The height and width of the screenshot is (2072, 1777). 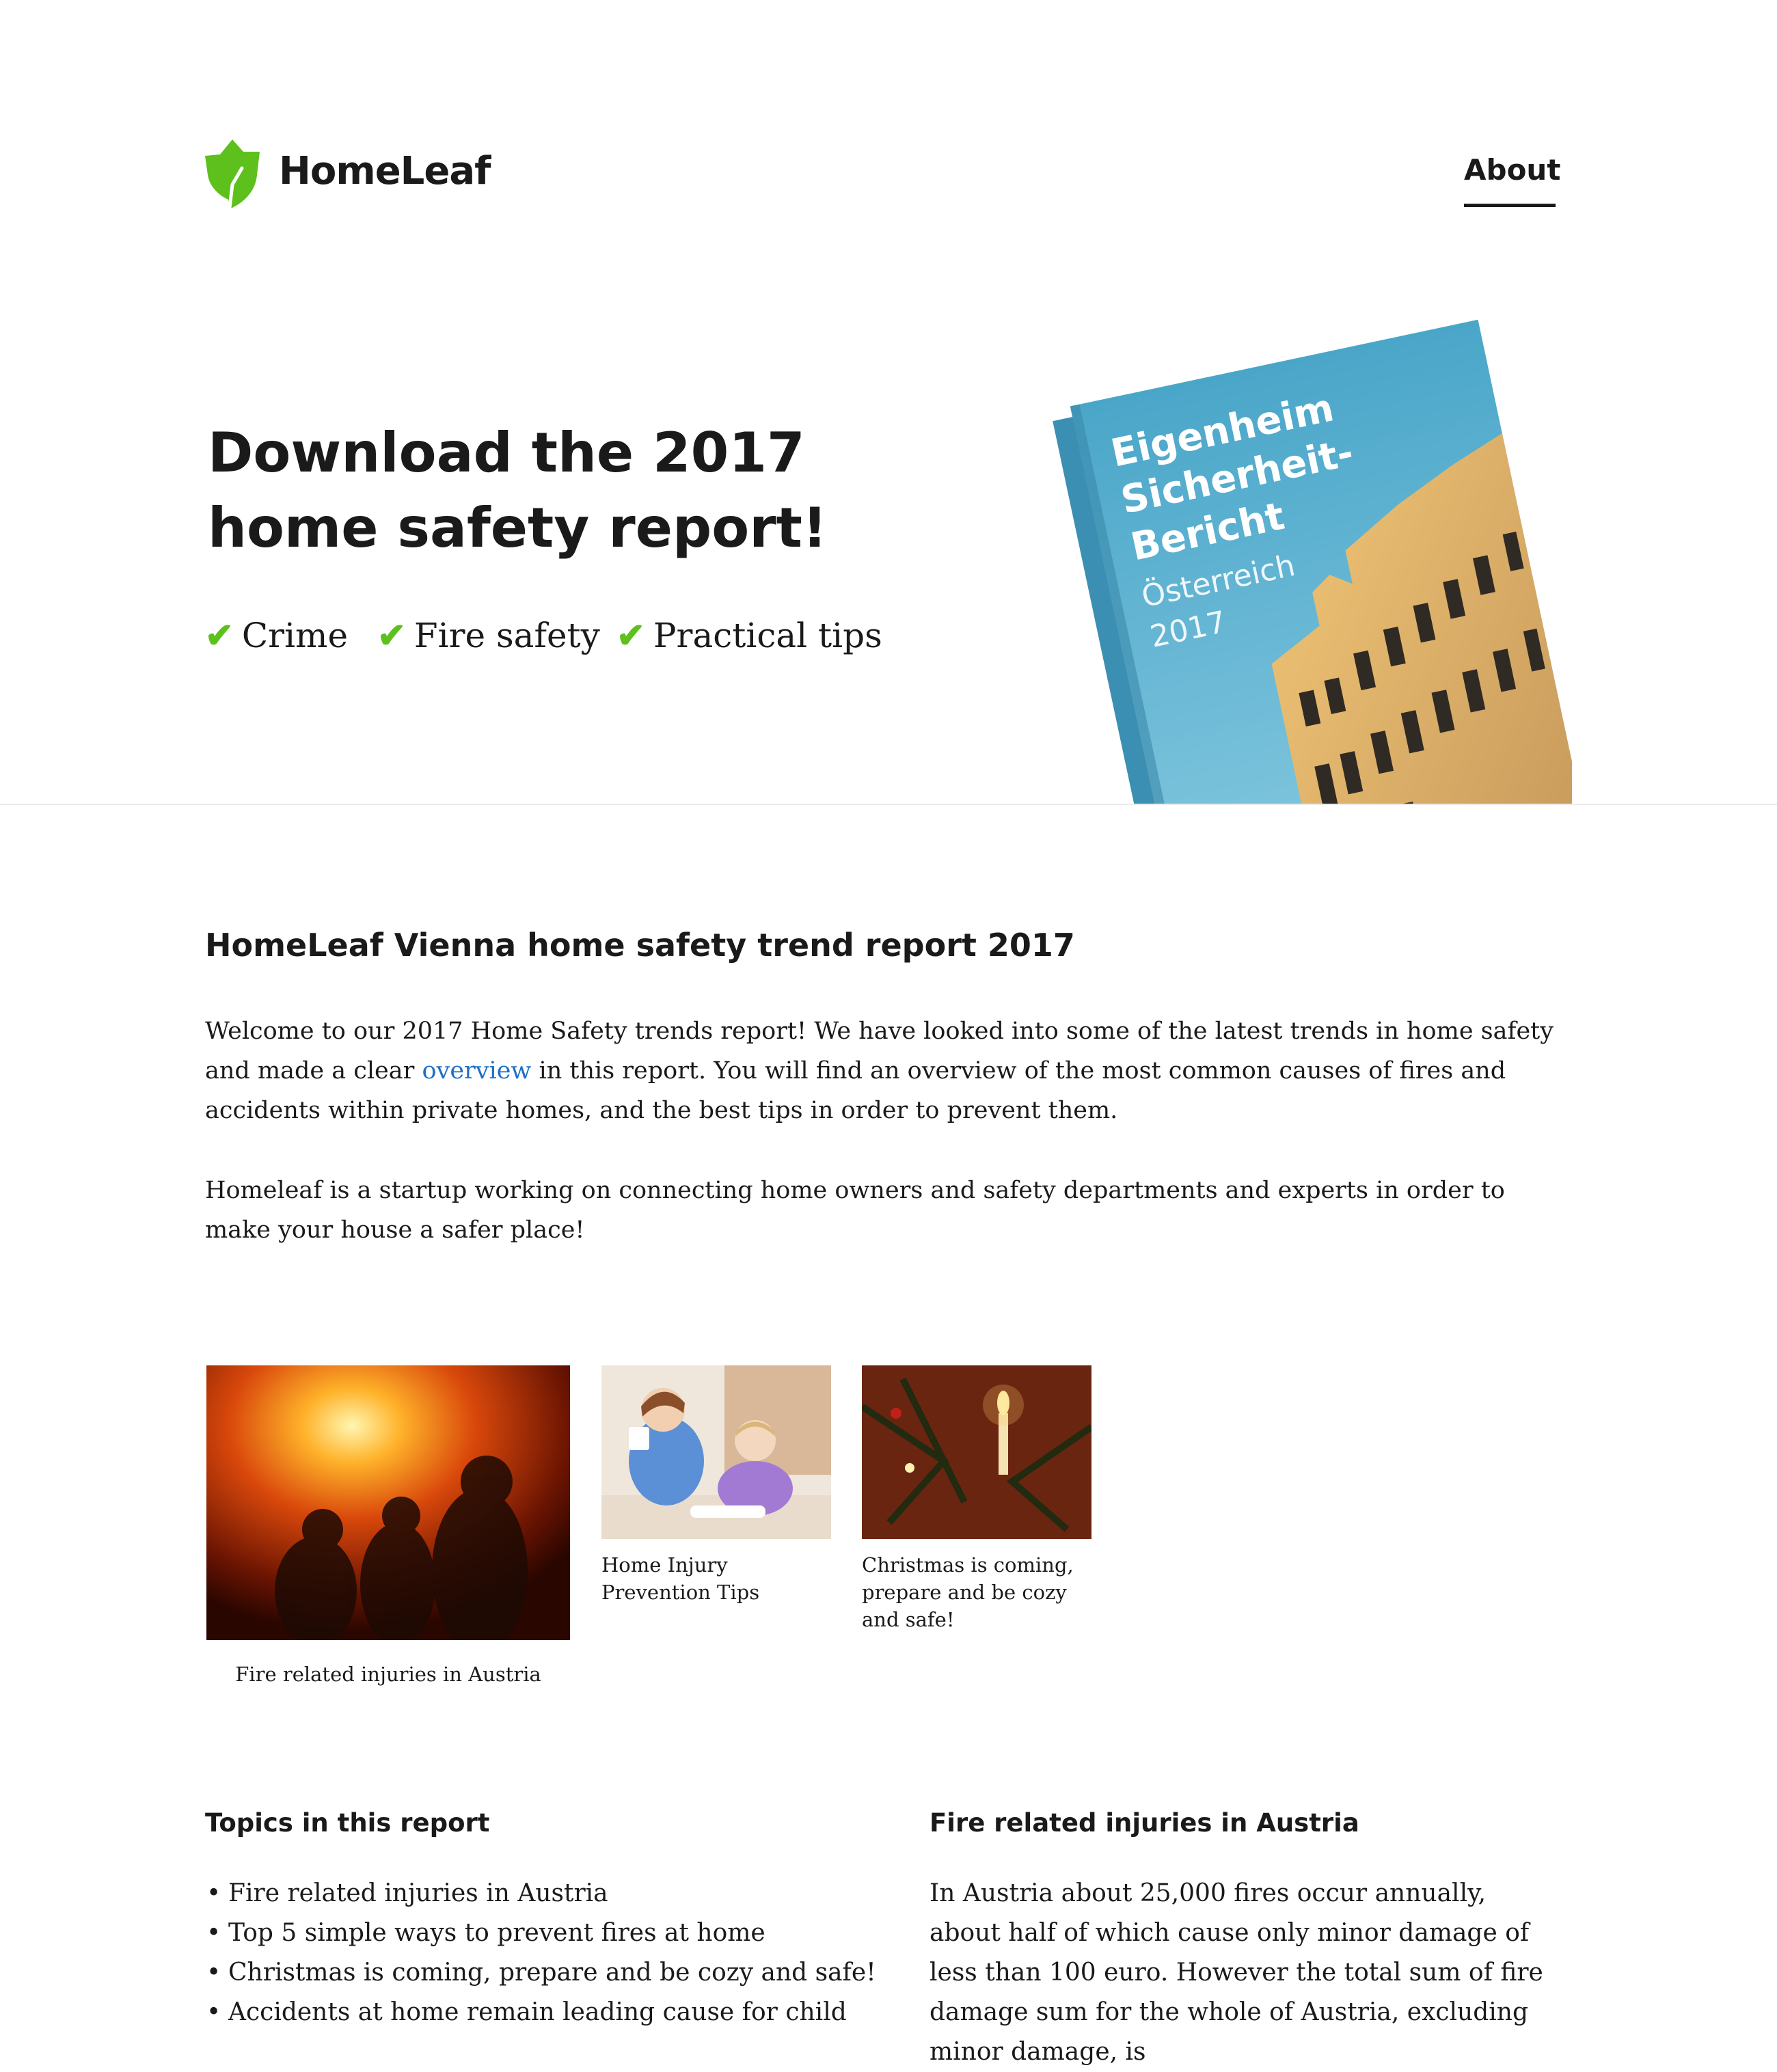 I want to click on card-caption-fire: Fire related injuries in Austria, so click(x=388, y=1674).